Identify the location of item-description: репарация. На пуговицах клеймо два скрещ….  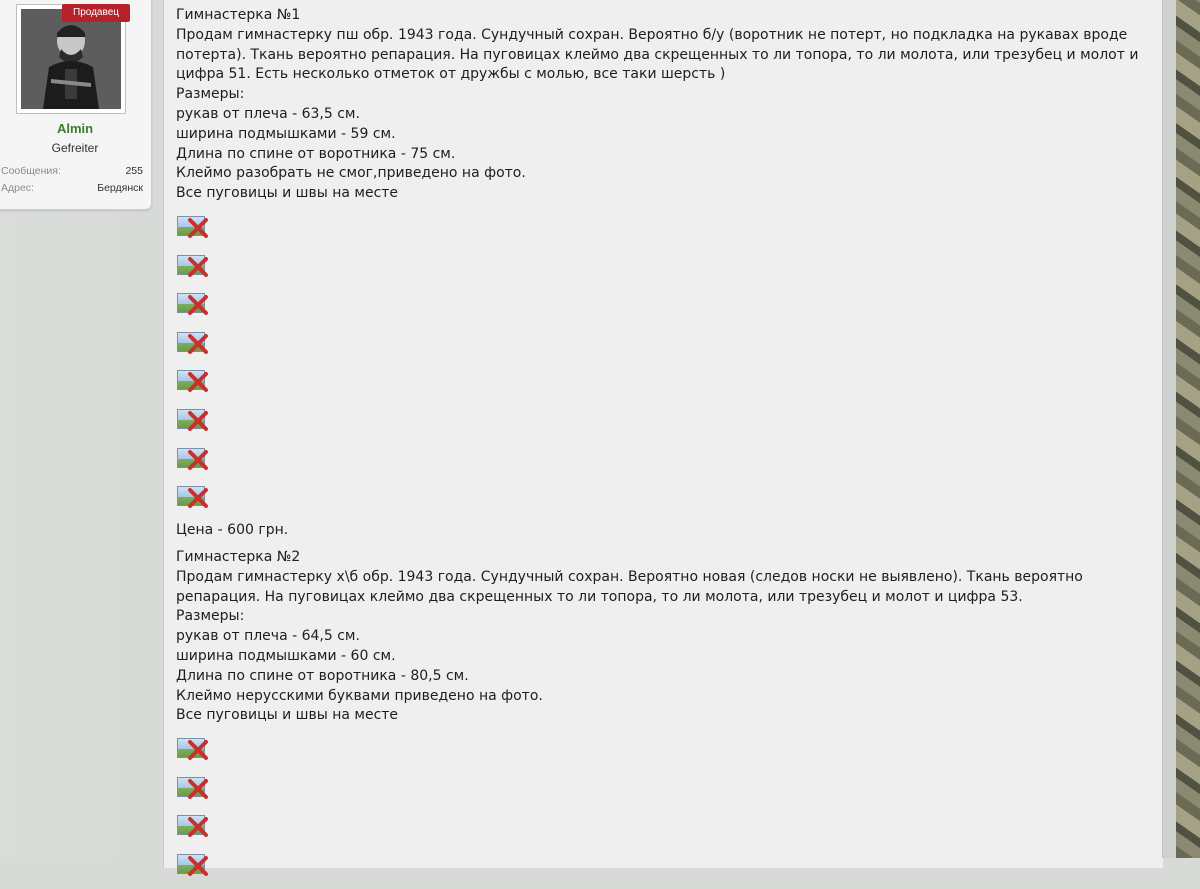
(599, 596).